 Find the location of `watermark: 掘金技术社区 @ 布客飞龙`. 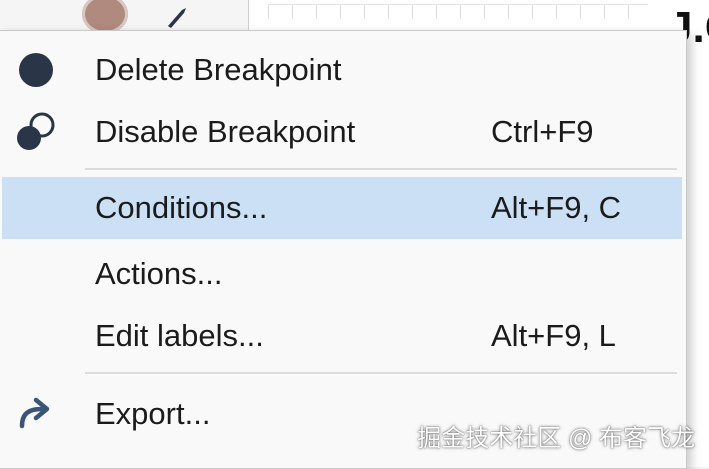

watermark: 掘金技术社区 @ 布客飞龙 is located at coordinates (556, 438).